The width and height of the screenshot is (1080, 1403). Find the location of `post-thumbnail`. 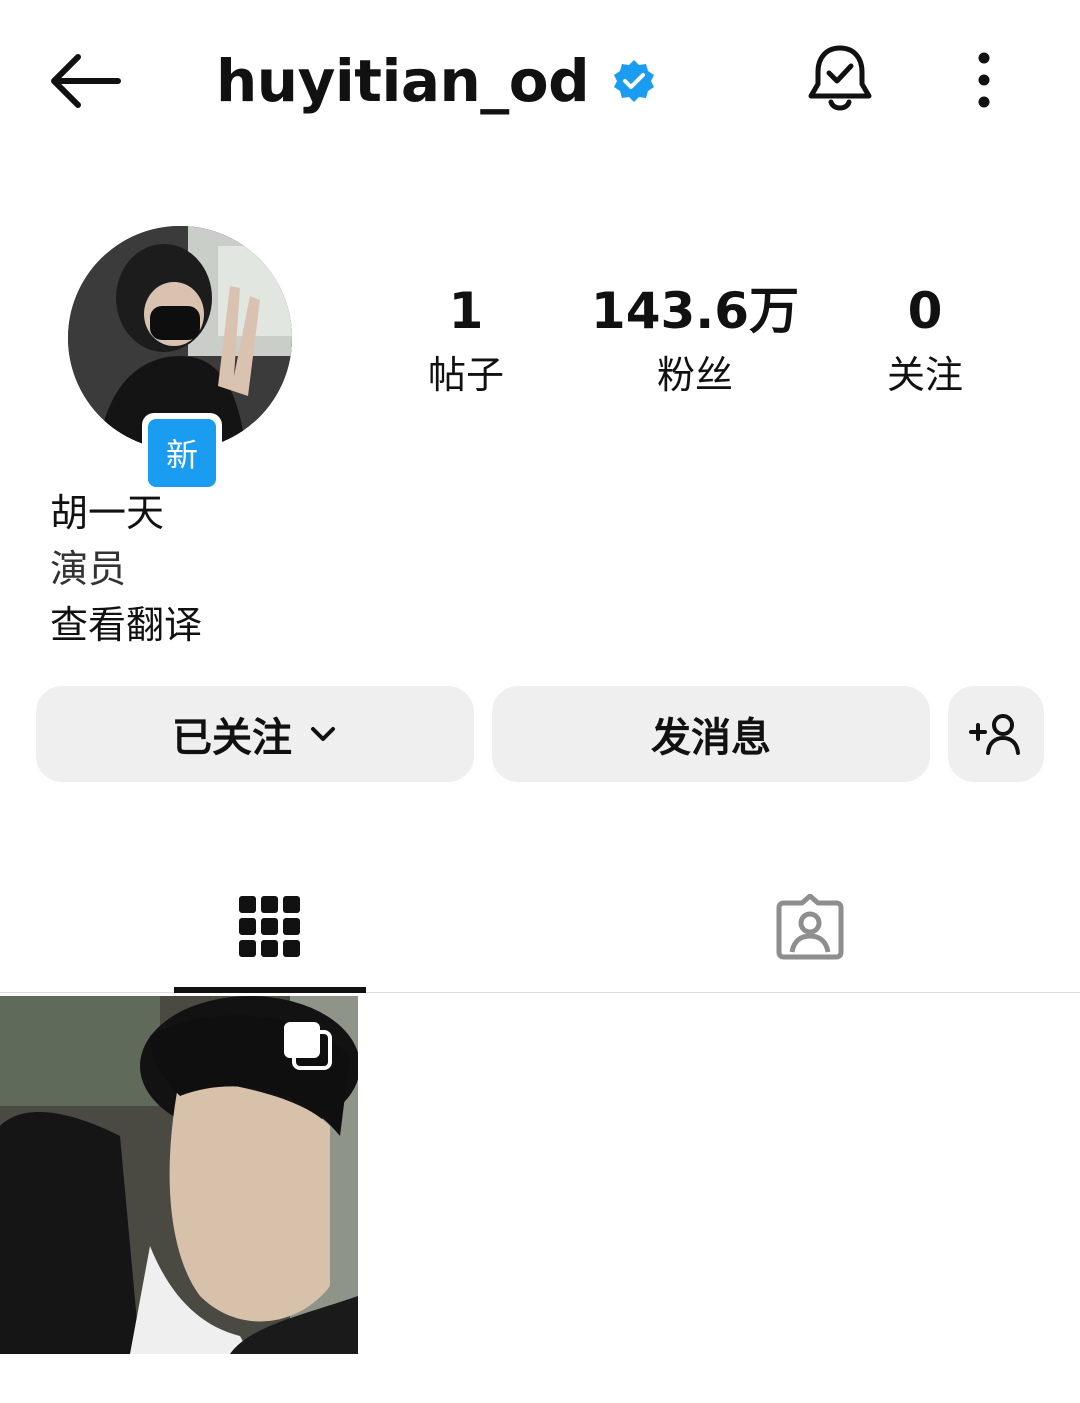

post-thumbnail is located at coordinates (179, 1175).